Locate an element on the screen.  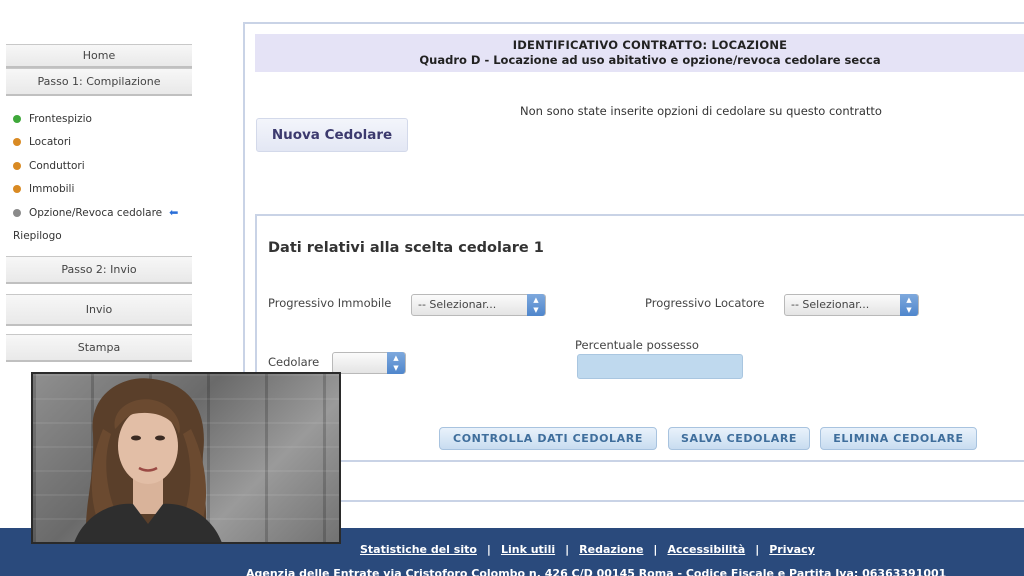
cedolare-select: ▲ ▼ is located at coordinates (369, 363).